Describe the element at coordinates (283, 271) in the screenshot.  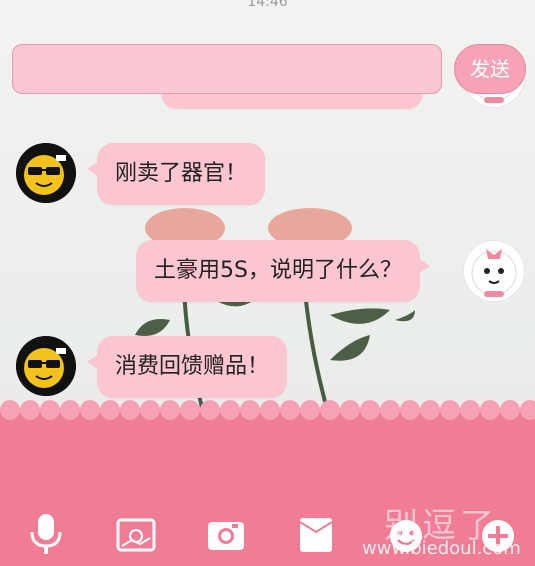
I see `message-bubble-outgoing: 土豪用5S，说明了什么？` at that location.